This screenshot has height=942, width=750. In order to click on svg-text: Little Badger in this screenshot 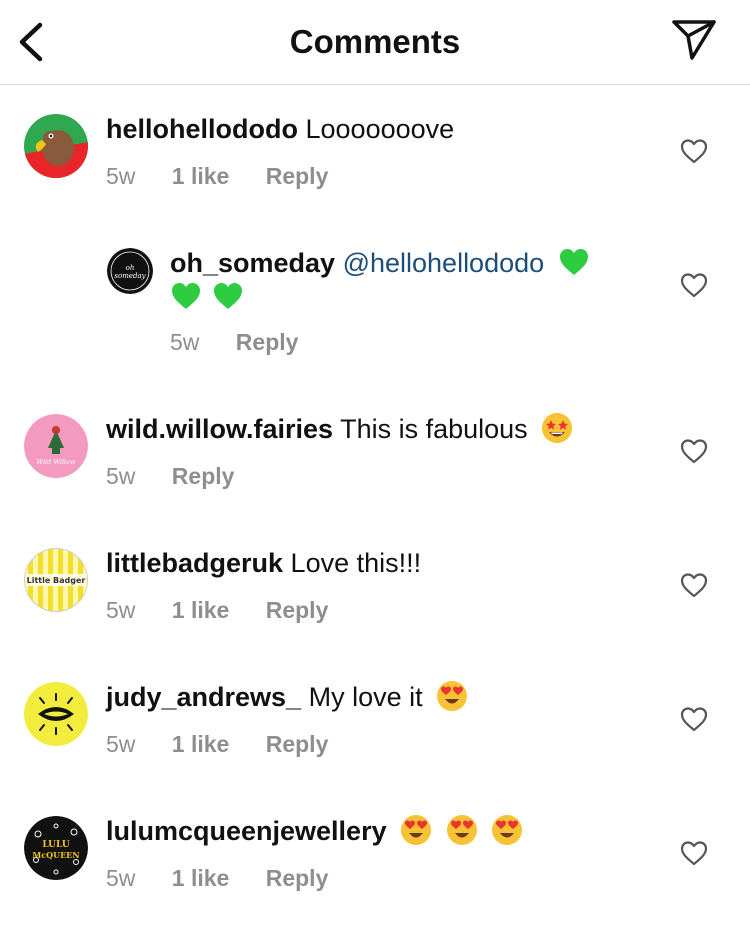, I will do `click(56, 580)`.